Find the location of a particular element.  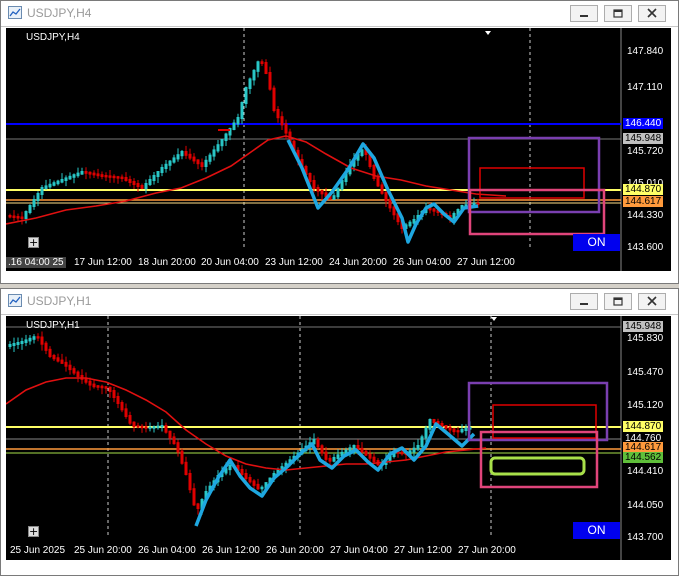

time-tick: 27 Jun 20:00 is located at coordinates (487, 550).